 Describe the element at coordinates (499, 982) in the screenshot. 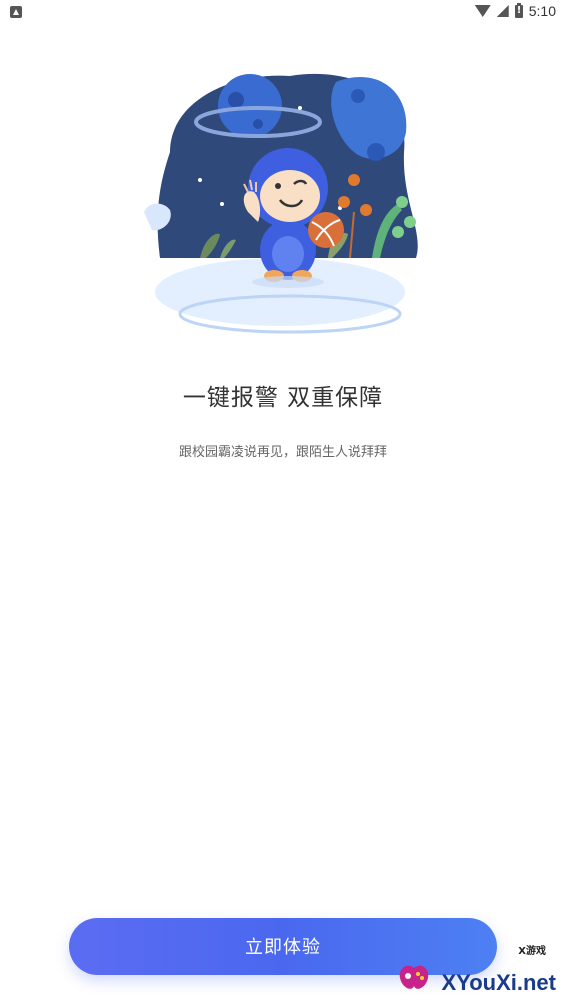

I see `watermark-site-text: XYouXi.net` at that location.